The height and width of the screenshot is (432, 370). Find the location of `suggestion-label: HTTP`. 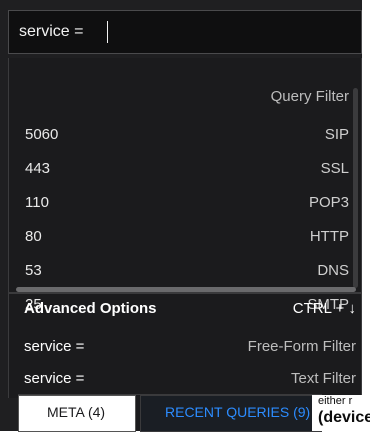

suggestion-label: HTTP is located at coordinates (329, 236).